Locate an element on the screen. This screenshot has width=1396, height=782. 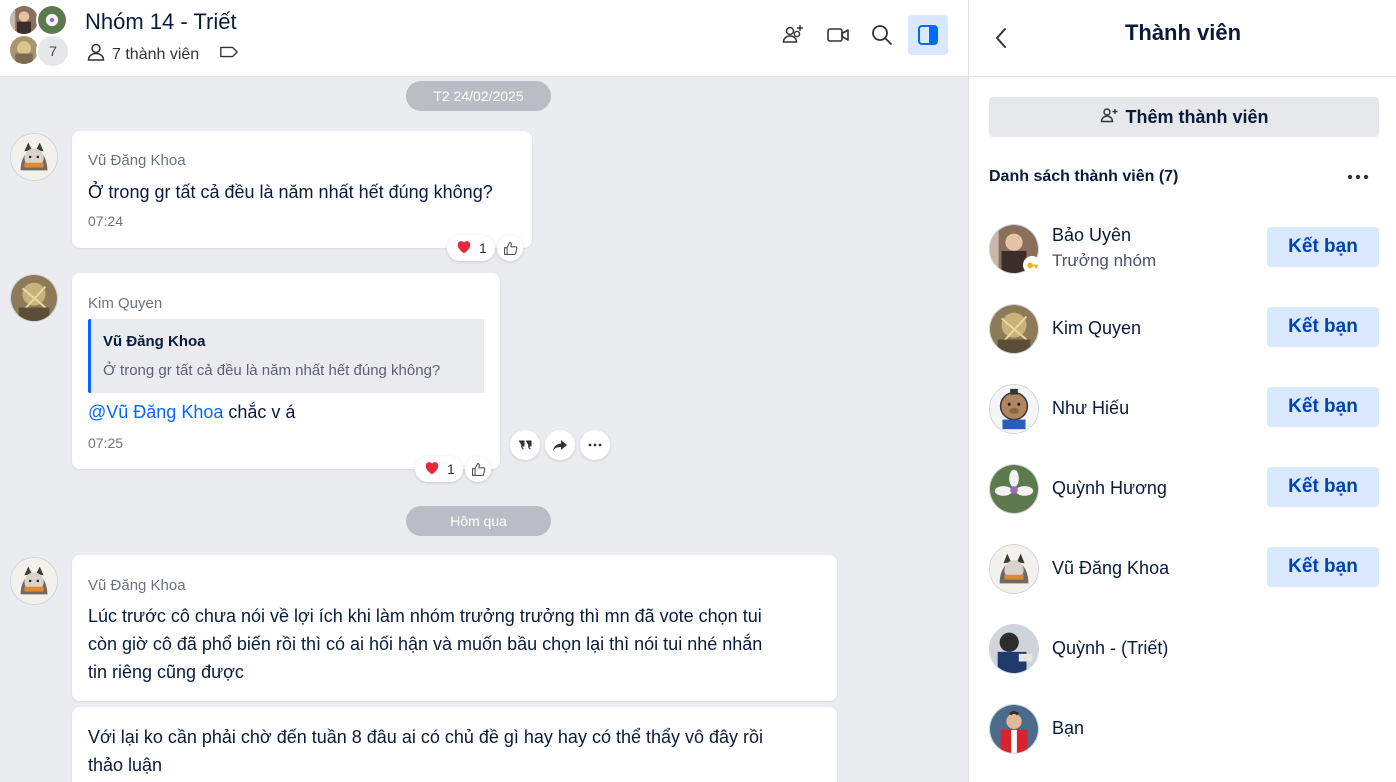
message-body: chắc v á is located at coordinates (259, 412).